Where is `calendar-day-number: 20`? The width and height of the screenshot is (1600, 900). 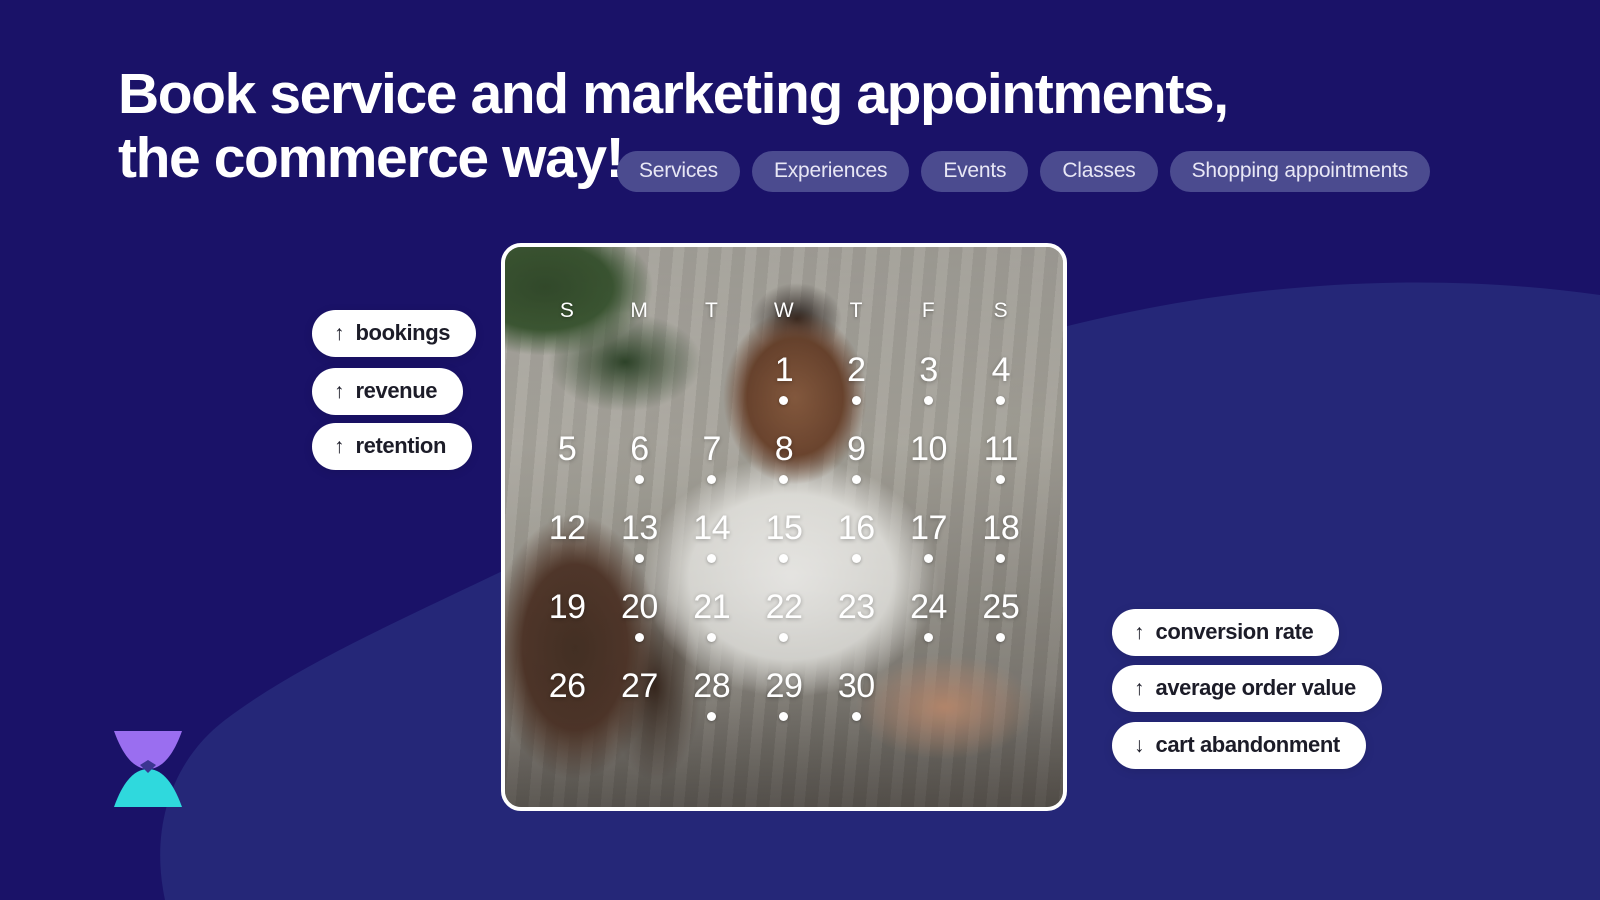 calendar-day-number: 20 is located at coordinates (639, 607).